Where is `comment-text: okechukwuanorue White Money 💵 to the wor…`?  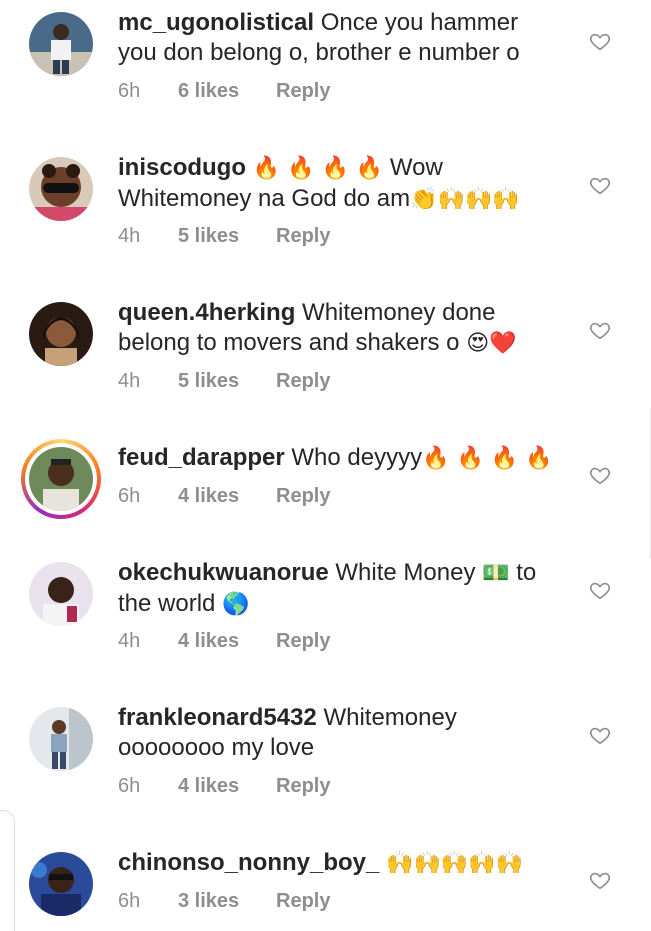 comment-text: okechukwuanorue White Money 💵 to the wor… is located at coordinates (338, 589).